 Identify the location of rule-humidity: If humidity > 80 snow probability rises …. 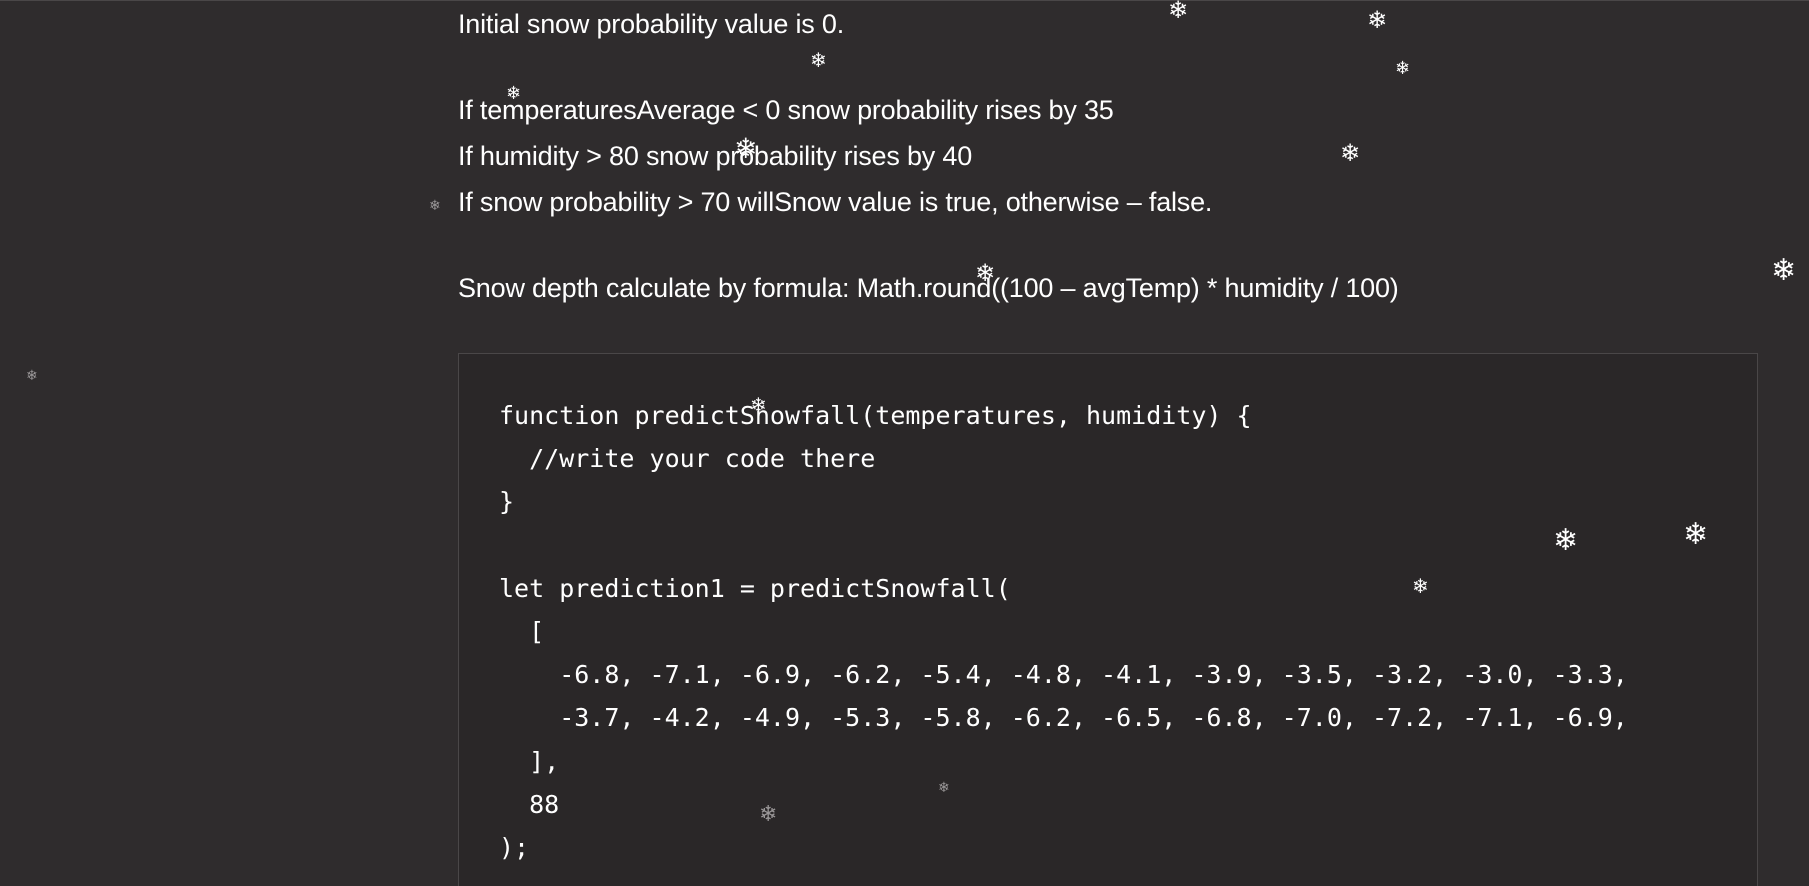
(715, 156).